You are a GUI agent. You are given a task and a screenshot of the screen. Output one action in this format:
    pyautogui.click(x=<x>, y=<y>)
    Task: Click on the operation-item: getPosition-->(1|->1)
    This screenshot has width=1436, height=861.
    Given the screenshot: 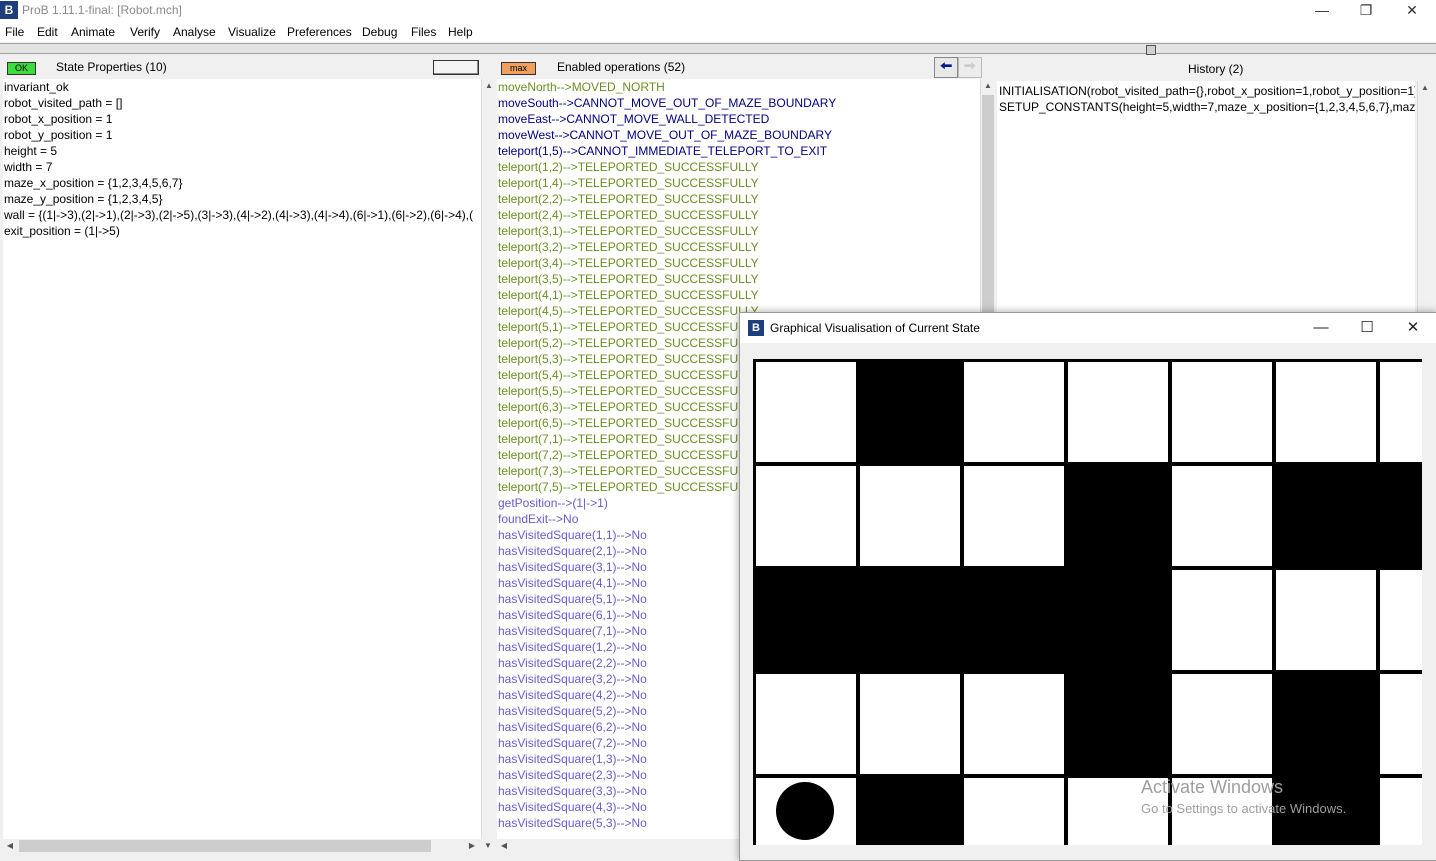 What is the action you would take?
    pyautogui.click(x=553, y=503)
    